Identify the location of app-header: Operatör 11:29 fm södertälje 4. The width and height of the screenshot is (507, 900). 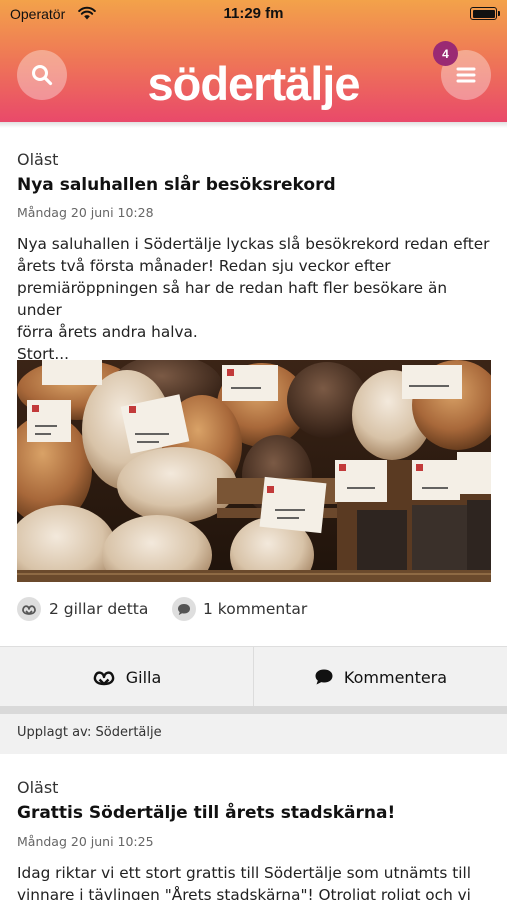
(253, 61).